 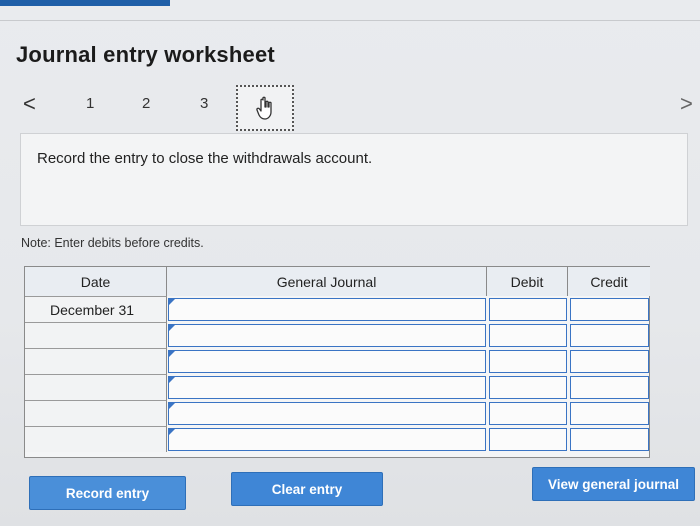 What do you see at coordinates (686, 104) in the screenshot?
I see `next-arrow-icon: >` at bounding box center [686, 104].